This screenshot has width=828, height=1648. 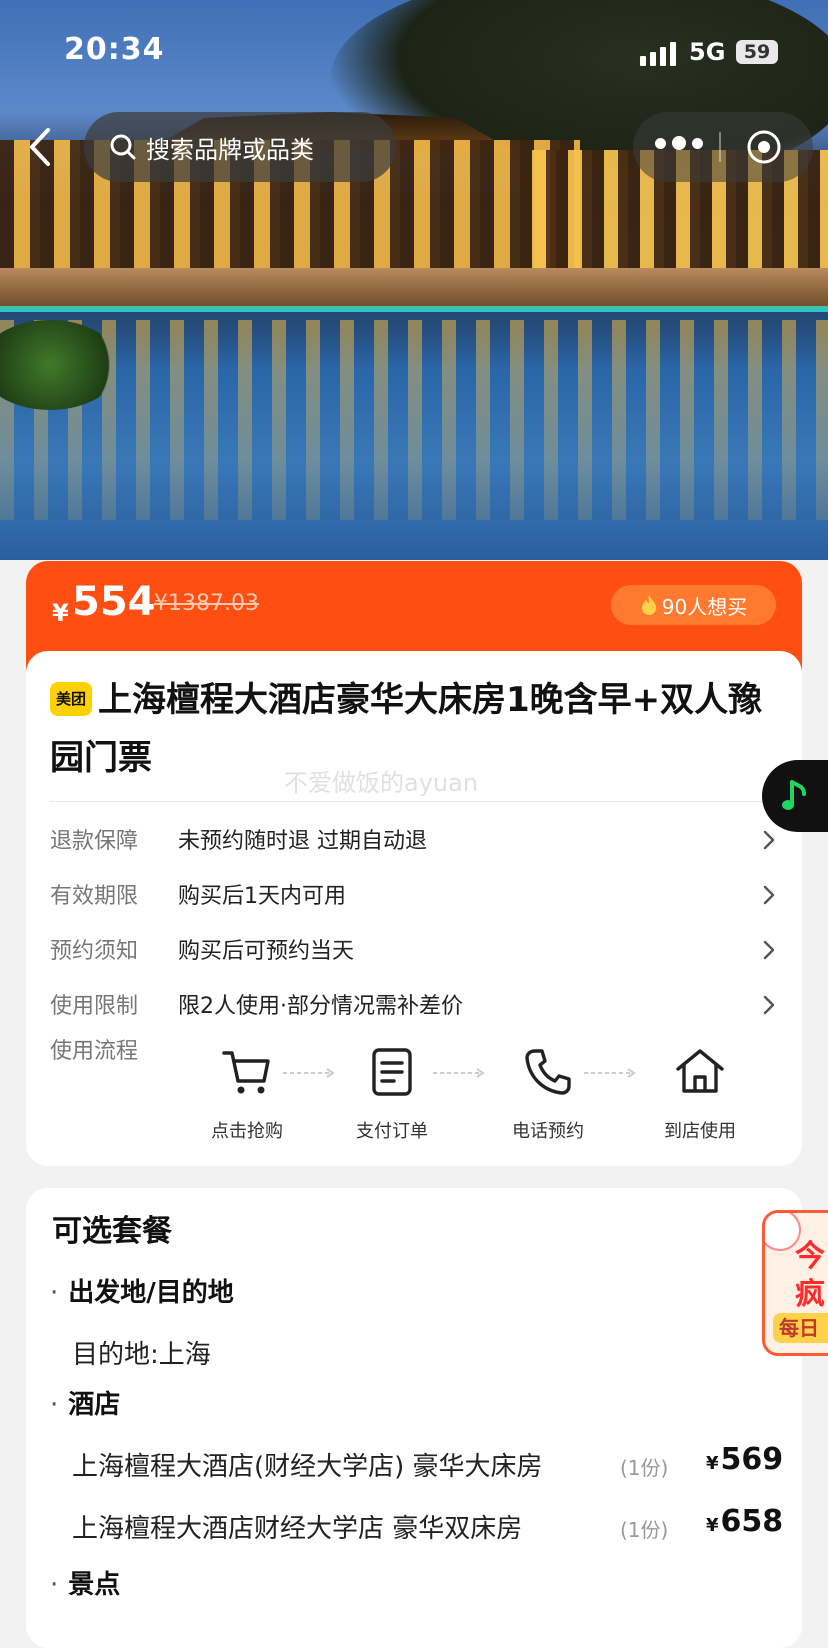 I want to click on search-bar: 搜索品牌或品类, so click(x=240, y=147).